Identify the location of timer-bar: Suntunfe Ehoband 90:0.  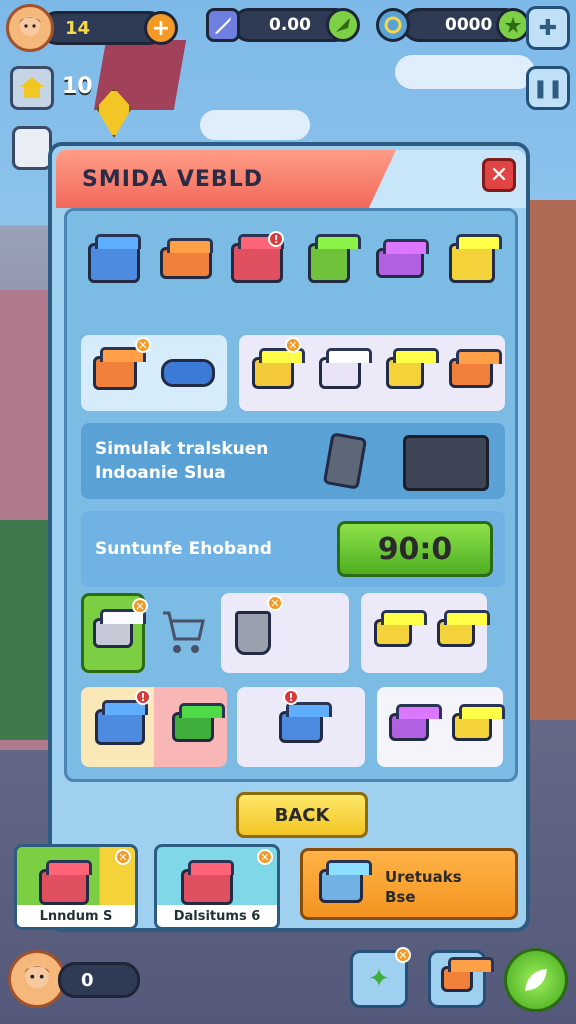
(293, 549).